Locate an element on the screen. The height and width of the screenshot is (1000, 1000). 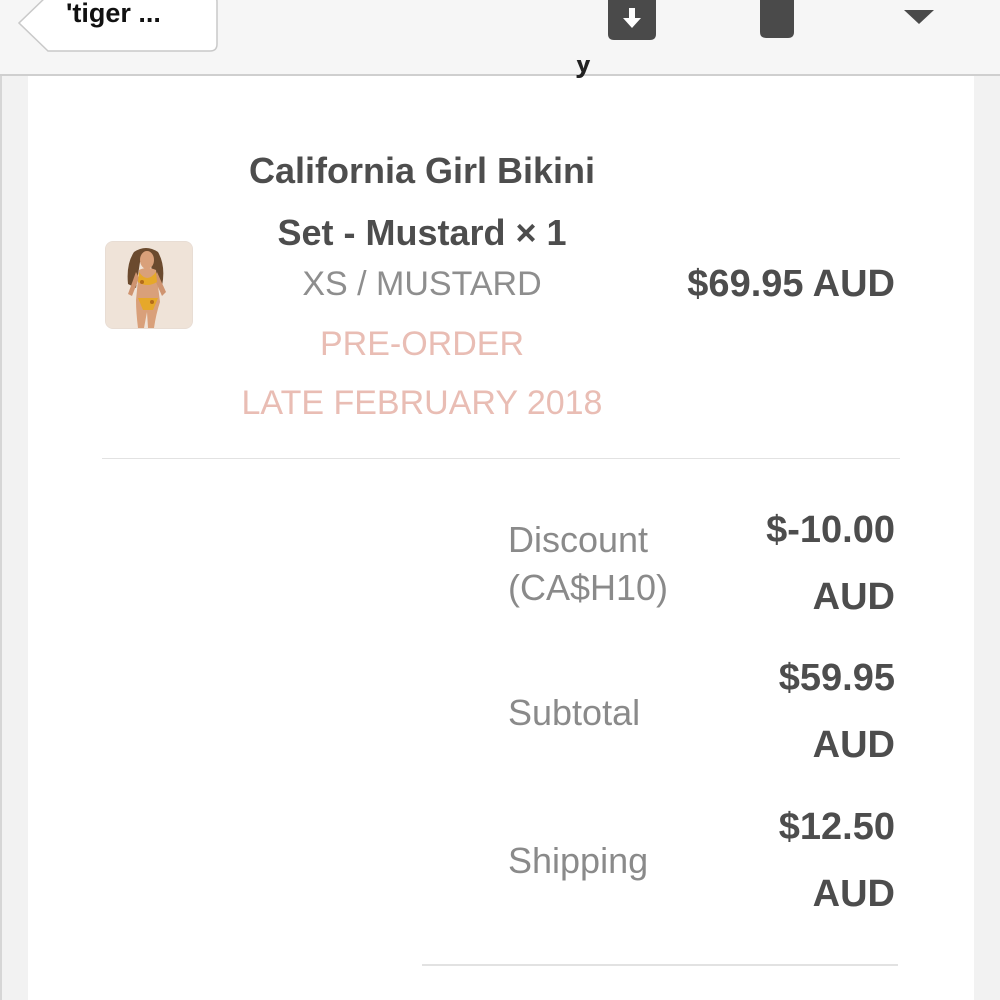
discount-amount: $-10.00 is located at coordinates (830, 530).